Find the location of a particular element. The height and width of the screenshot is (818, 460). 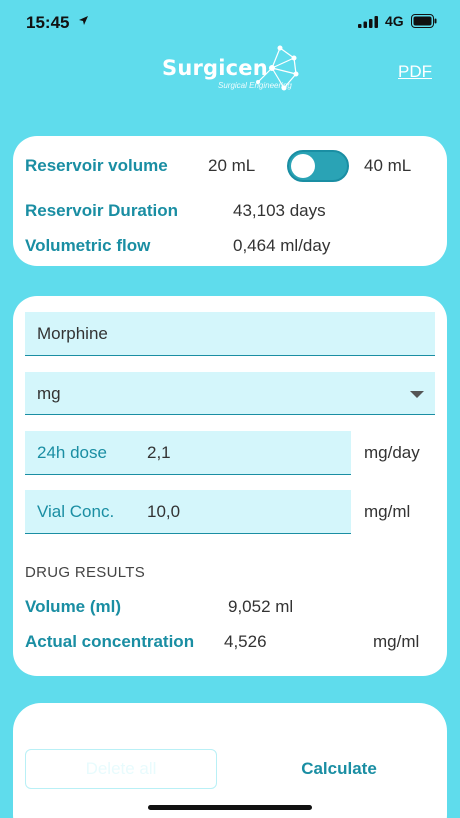

calculate-button: Calculate is located at coordinates (339, 769).